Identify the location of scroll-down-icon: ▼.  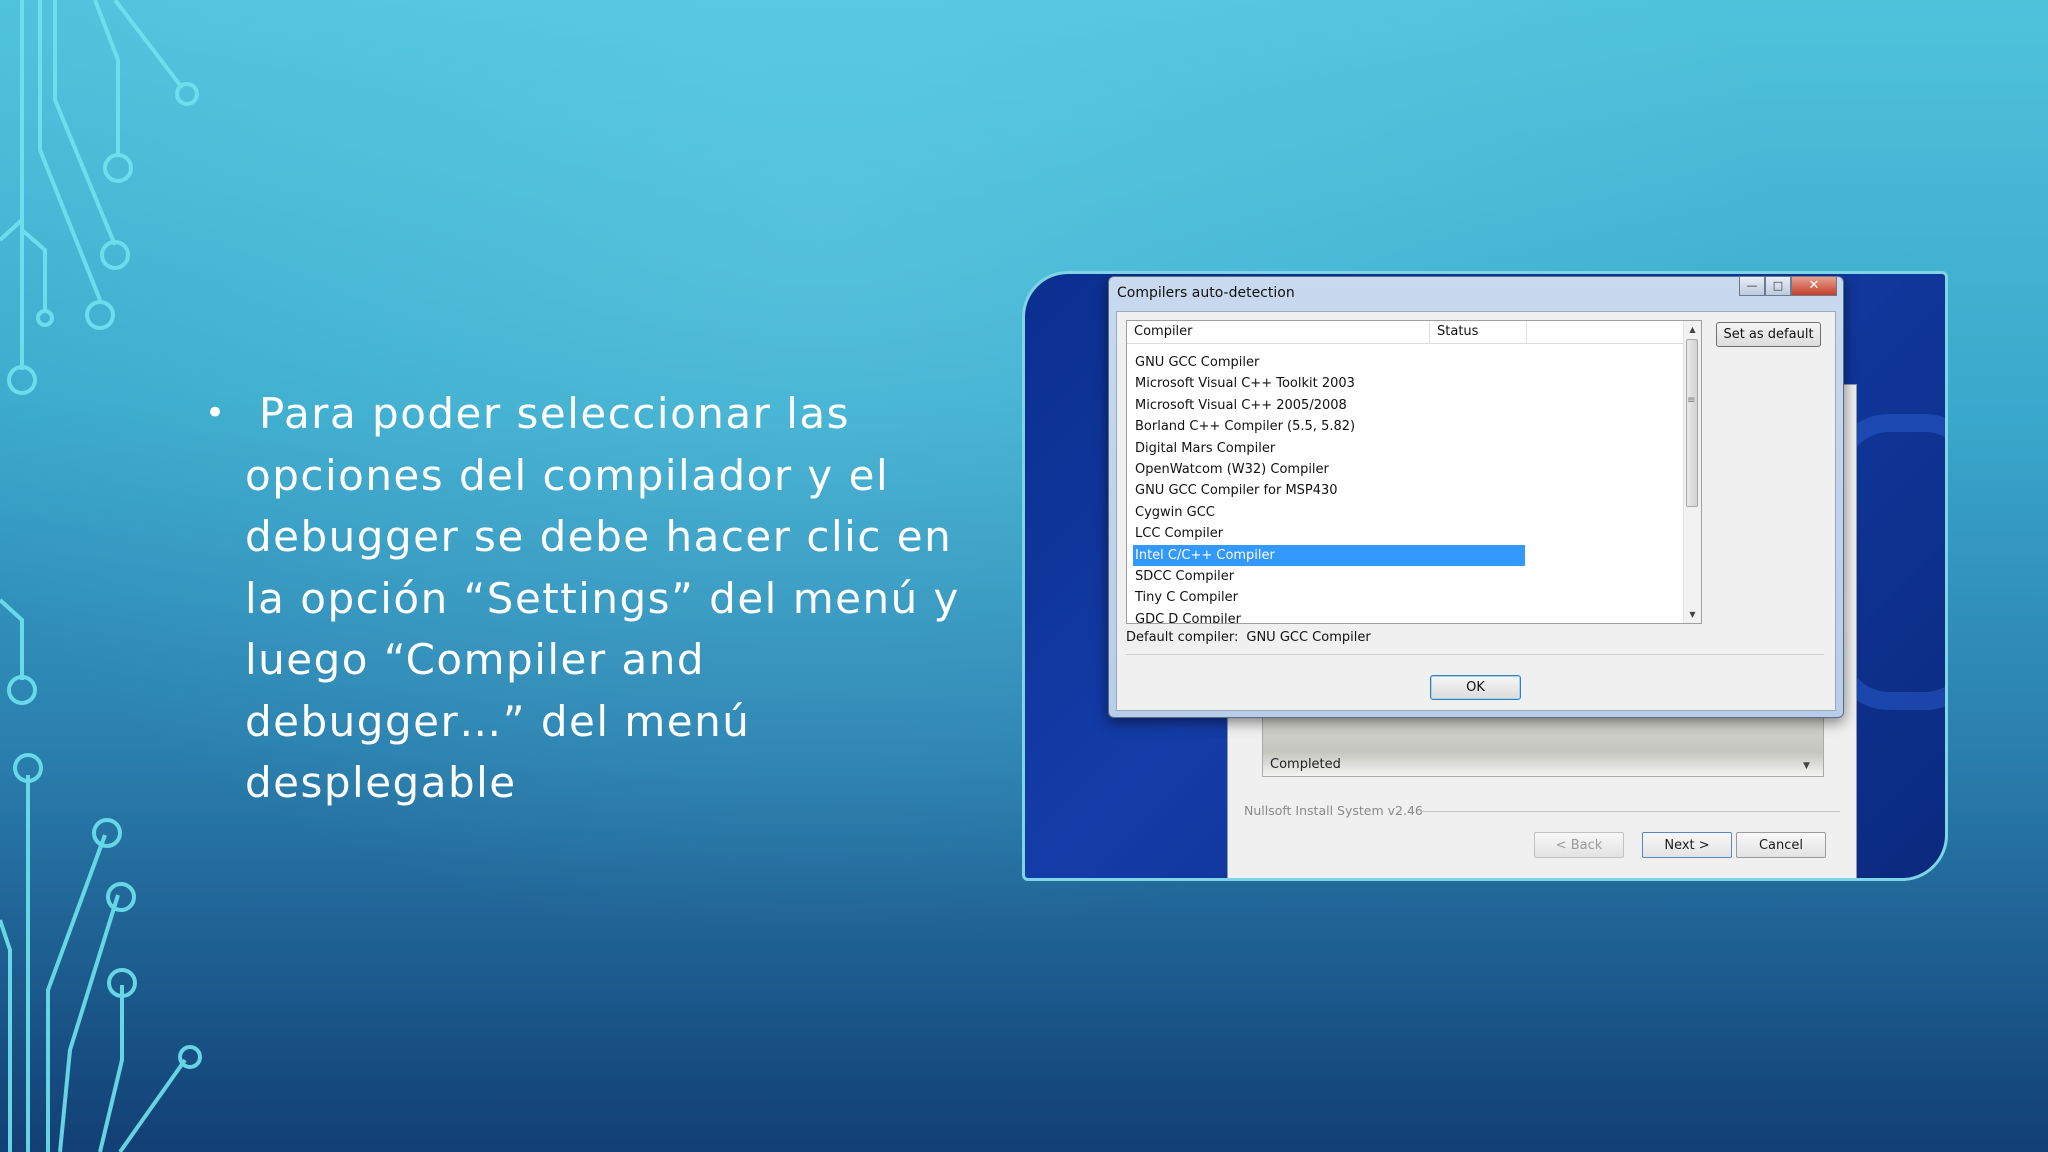
(1692, 614).